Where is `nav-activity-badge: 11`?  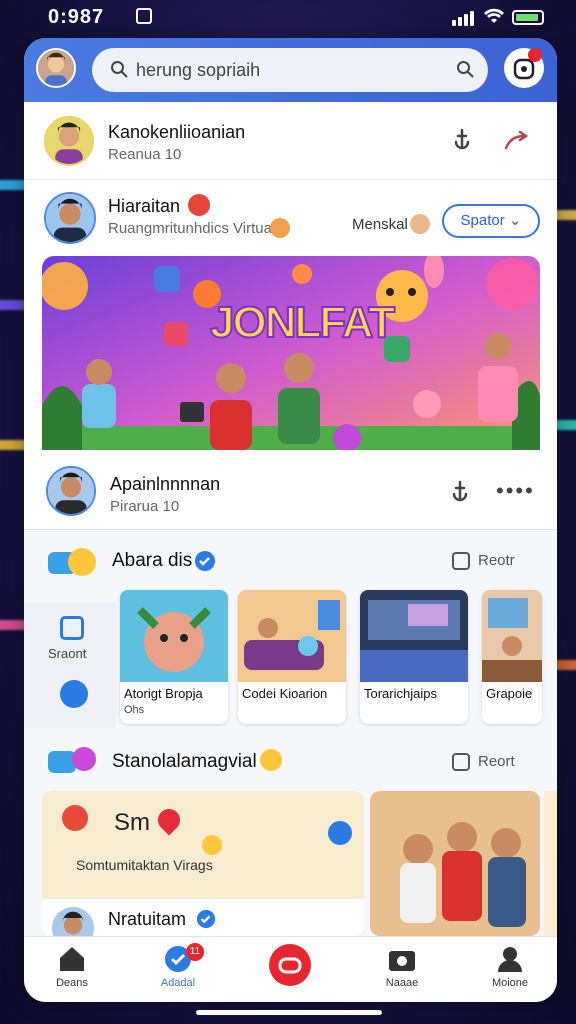 nav-activity-badge: 11 is located at coordinates (195, 952).